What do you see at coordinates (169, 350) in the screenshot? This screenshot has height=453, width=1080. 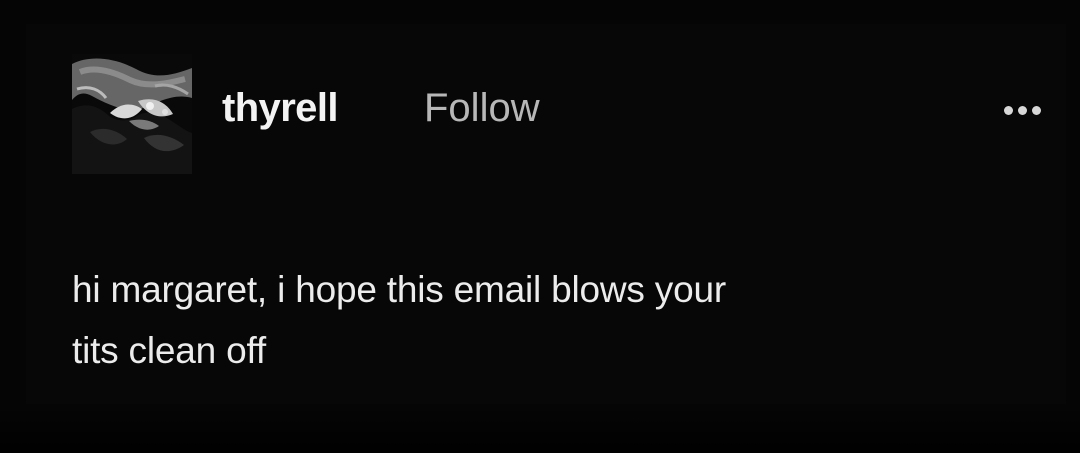 I see `post-text-line: tits clean off` at bounding box center [169, 350].